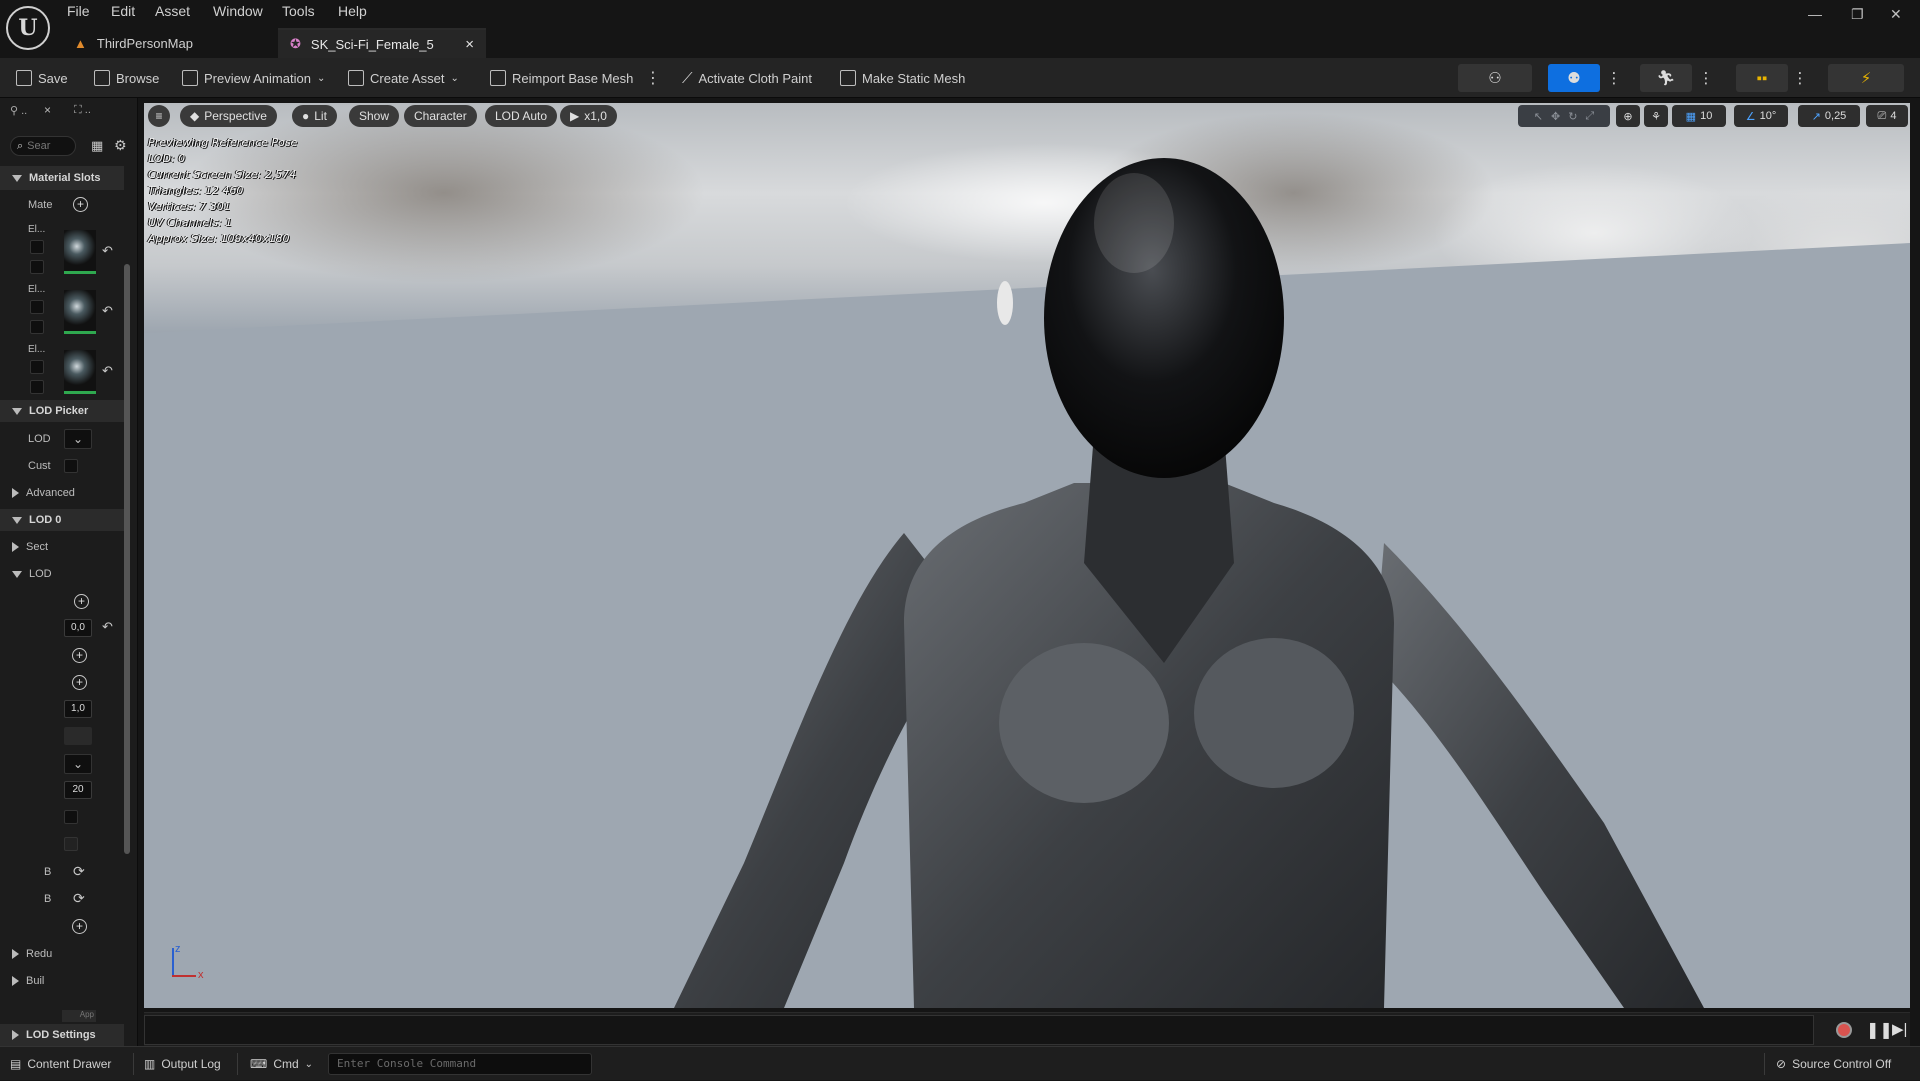 The height and width of the screenshot is (1081, 1920). I want to click on animation-mode-button: 🏃︎, so click(1666, 78).